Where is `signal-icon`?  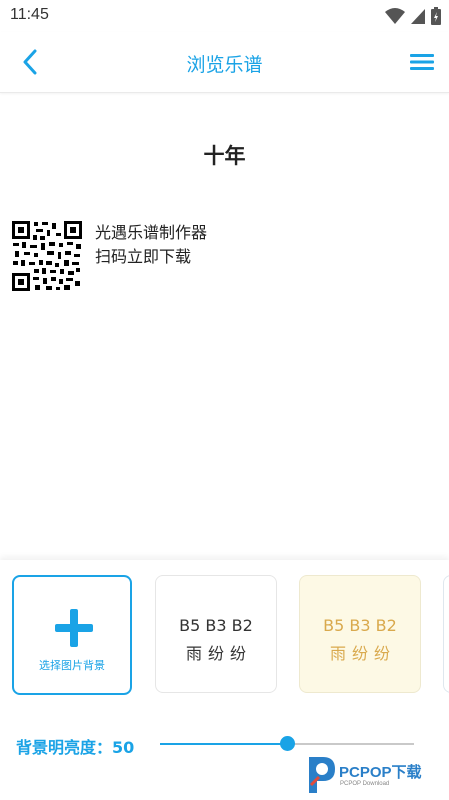
signal-icon is located at coordinates (418, 16).